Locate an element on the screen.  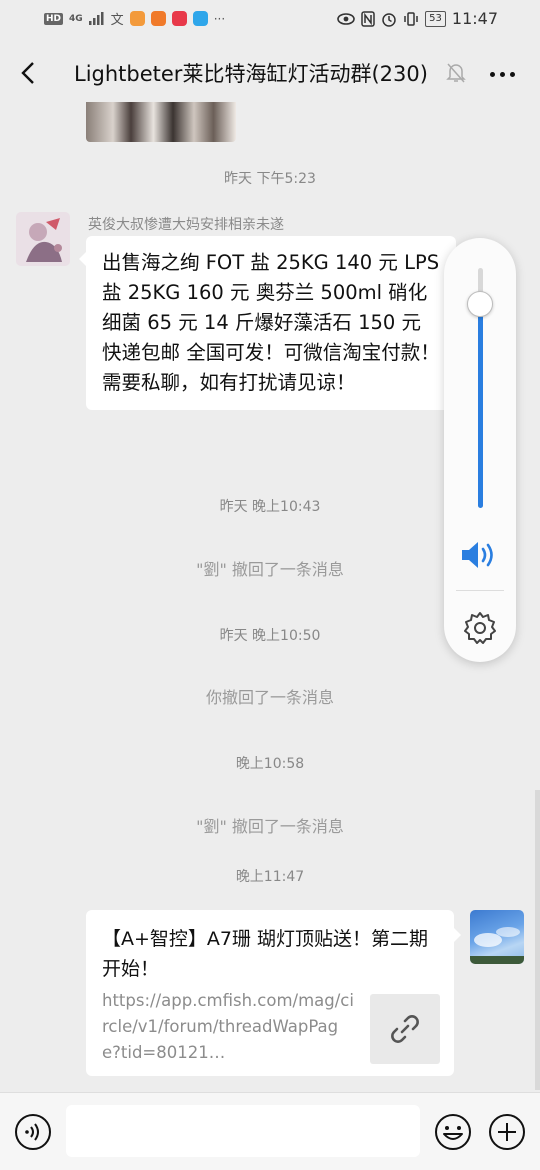
volume-level-fill is located at coordinates (480, 406).